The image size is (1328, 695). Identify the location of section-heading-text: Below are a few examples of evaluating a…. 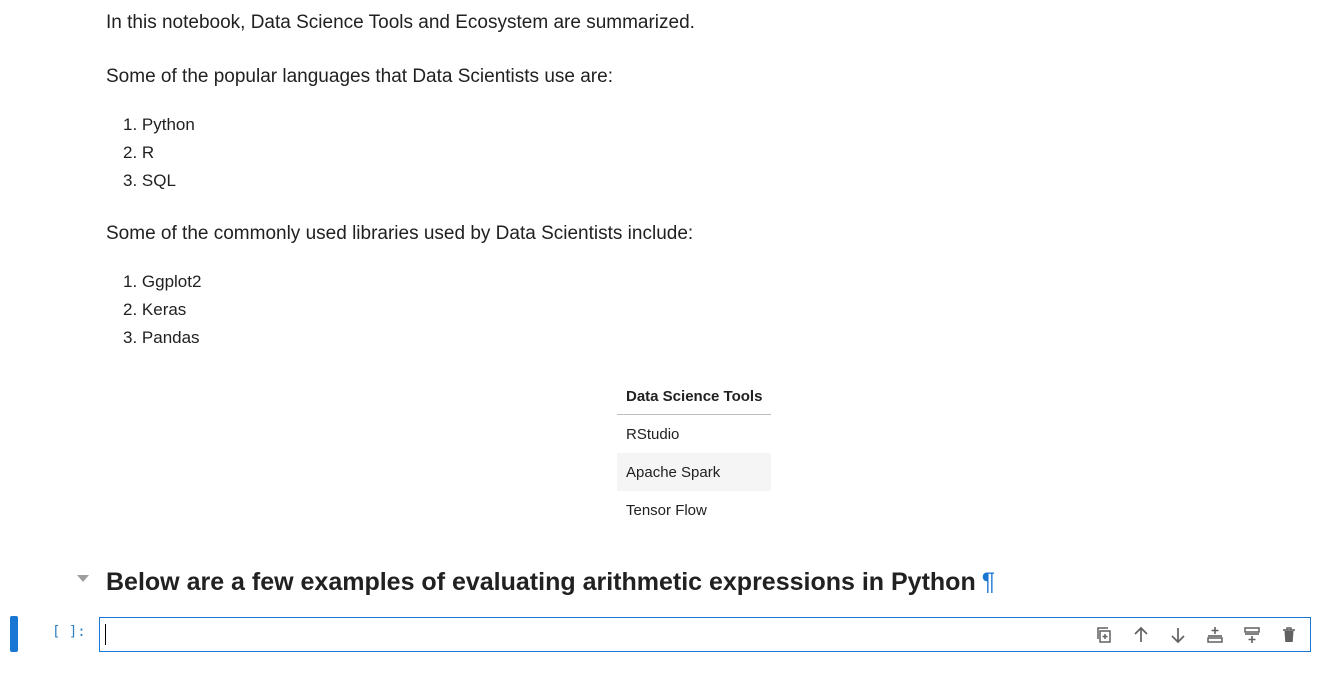
(541, 582).